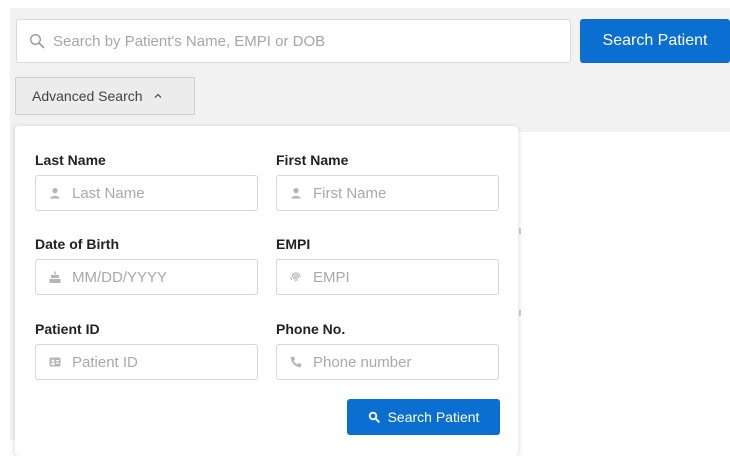  I want to click on patient-id-label: Patient ID, so click(67, 329).